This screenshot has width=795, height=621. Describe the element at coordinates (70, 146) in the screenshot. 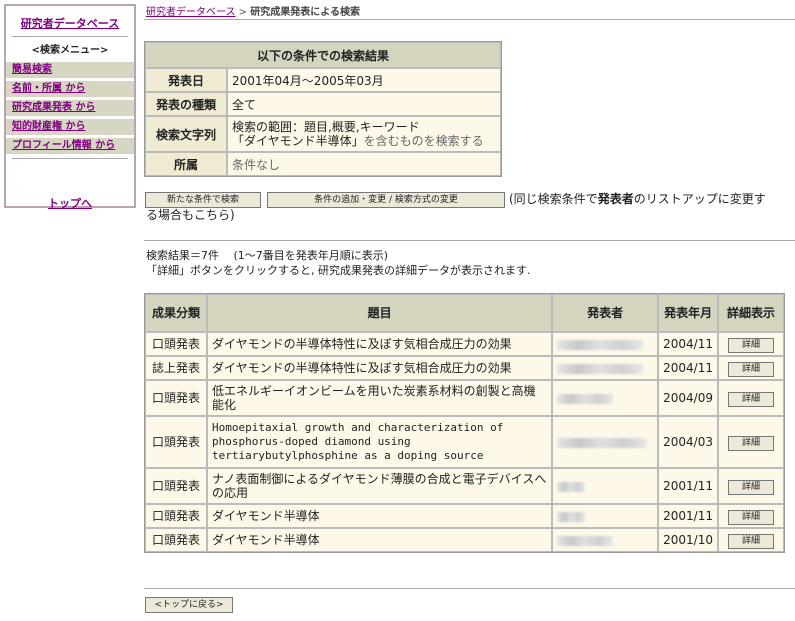

I see `sidebar-item-profile: プロフィール情報 から` at that location.